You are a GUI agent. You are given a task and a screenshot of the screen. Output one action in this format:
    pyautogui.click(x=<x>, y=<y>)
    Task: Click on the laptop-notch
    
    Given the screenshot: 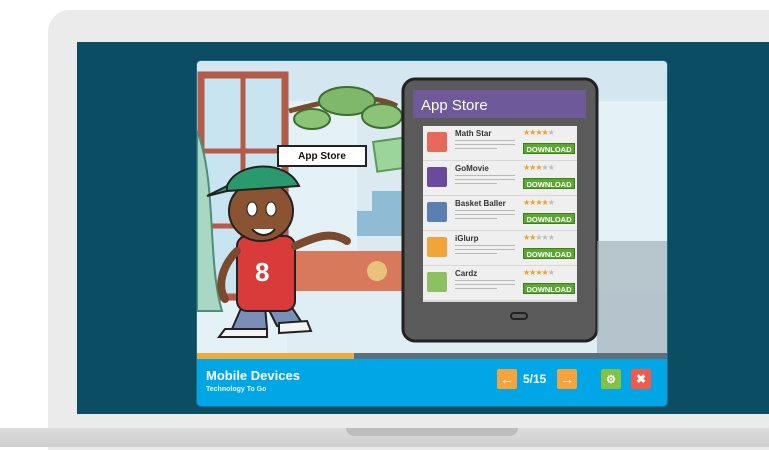 What is the action you would take?
    pyautogui.click(x=432, y=432)
    